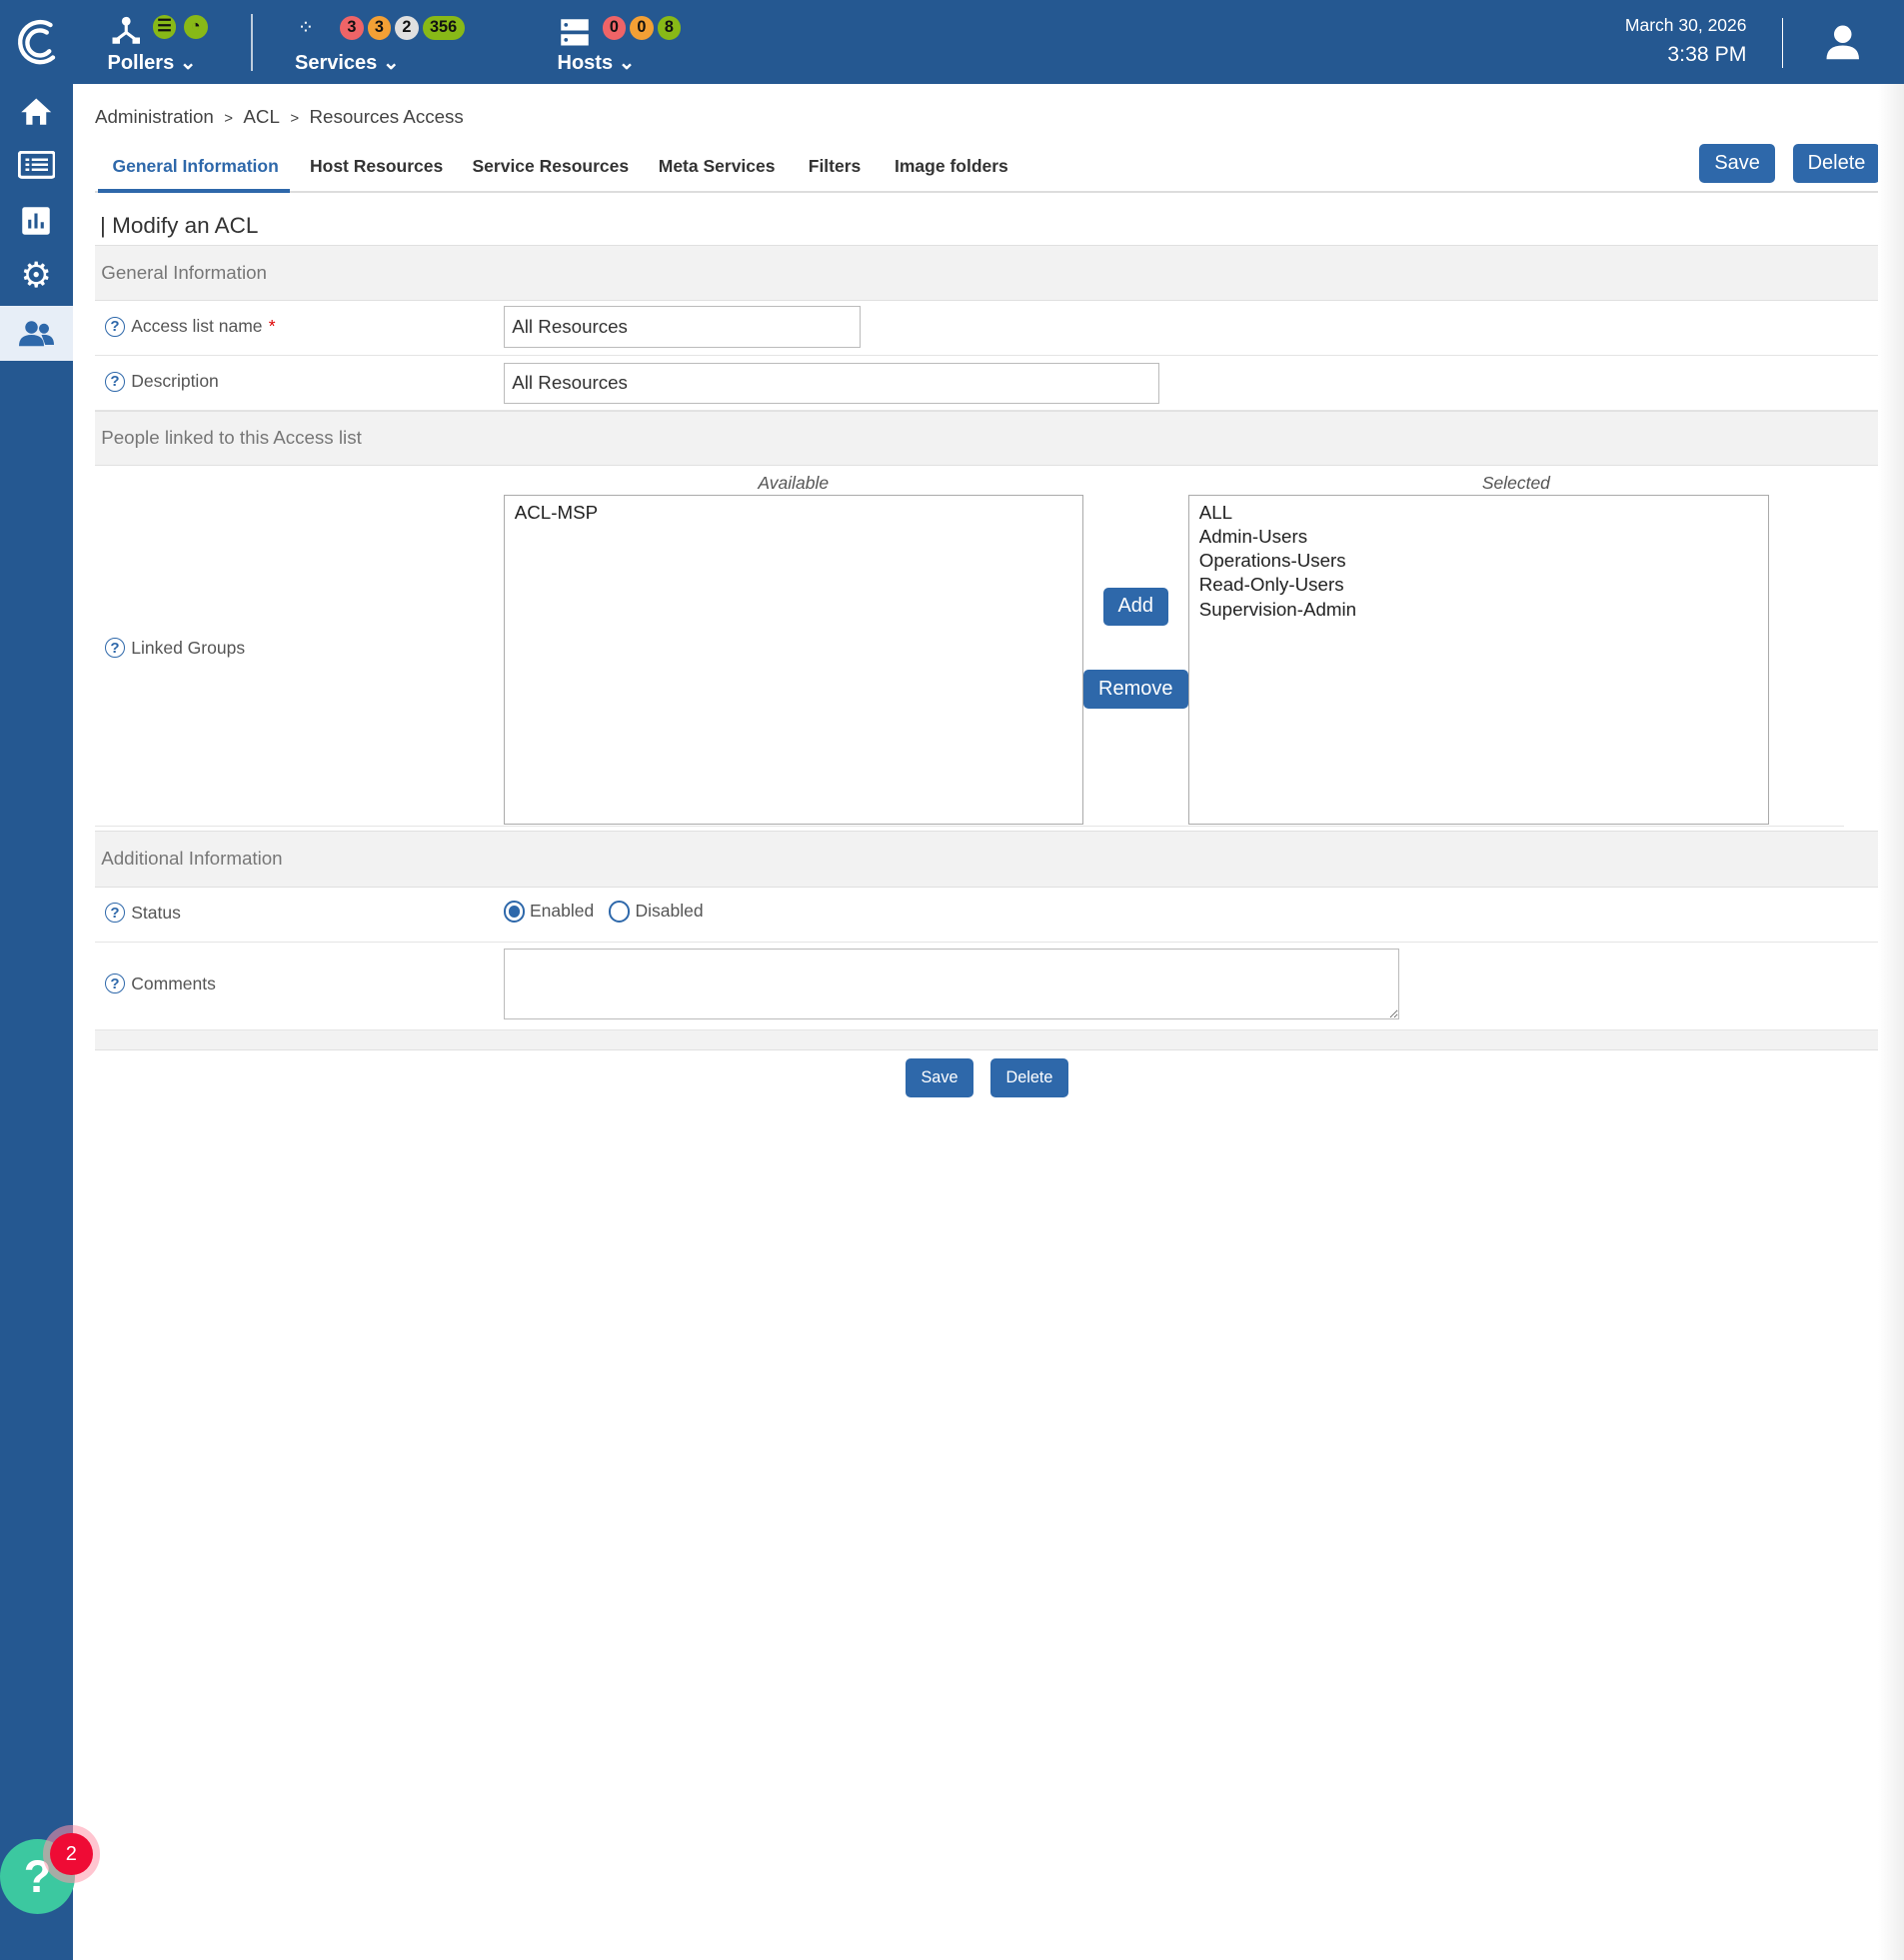  Describe the element at coordinates (336, 63) in the screenshot. I see `services-label: Services` at that location.